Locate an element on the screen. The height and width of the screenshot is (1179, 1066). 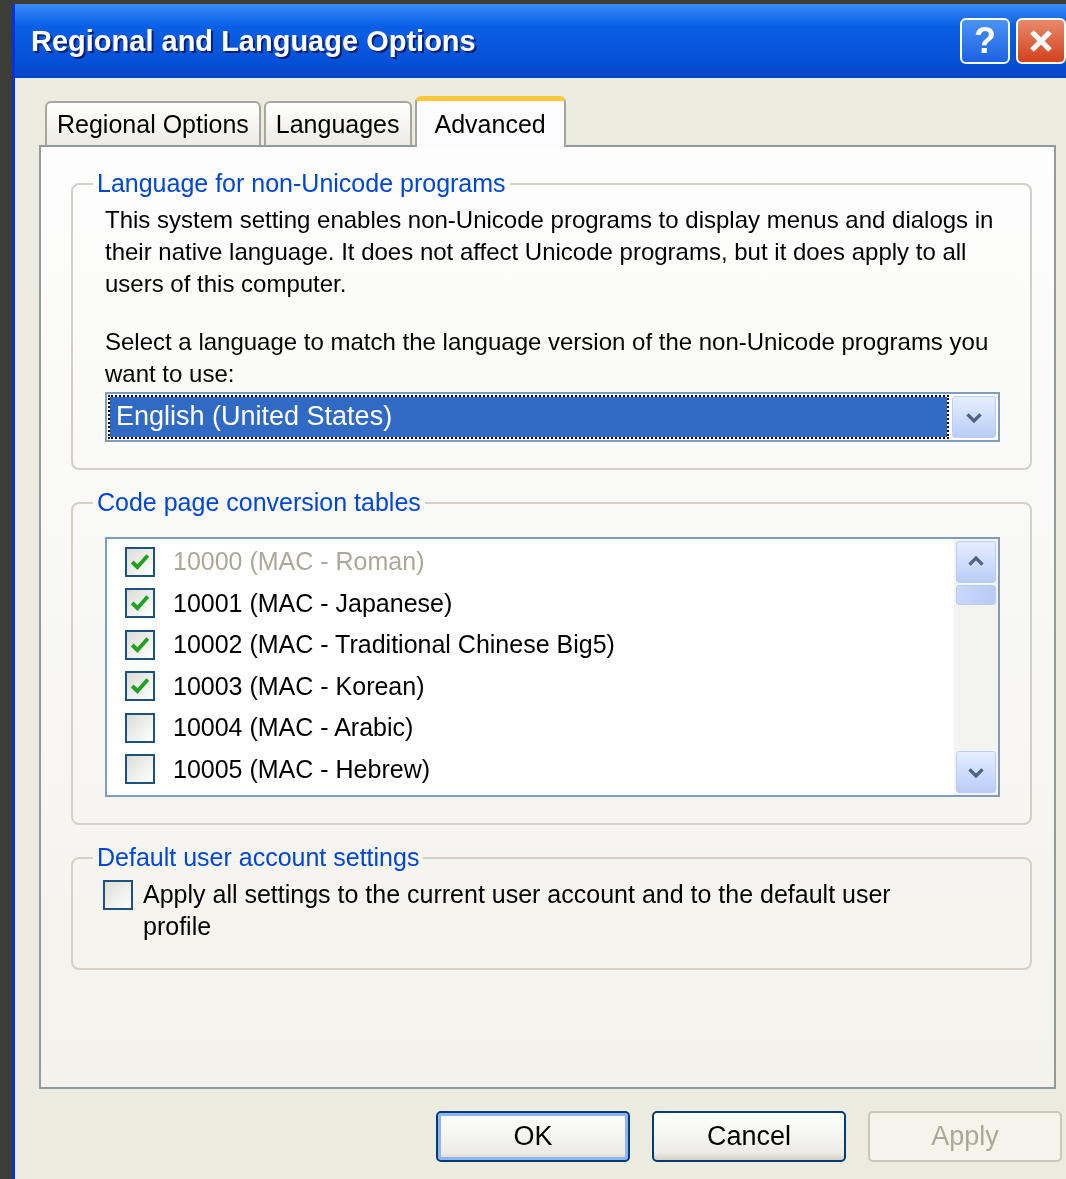
scroll-up-button is located at coordinates (976, 562).